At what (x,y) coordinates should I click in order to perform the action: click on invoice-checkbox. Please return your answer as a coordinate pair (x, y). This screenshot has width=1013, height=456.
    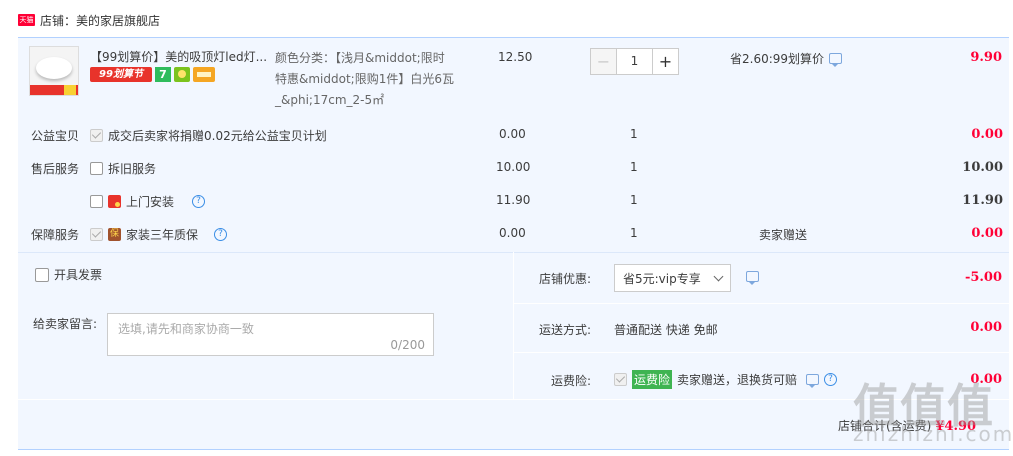
    Looking at the image, I should click on (42, 274).